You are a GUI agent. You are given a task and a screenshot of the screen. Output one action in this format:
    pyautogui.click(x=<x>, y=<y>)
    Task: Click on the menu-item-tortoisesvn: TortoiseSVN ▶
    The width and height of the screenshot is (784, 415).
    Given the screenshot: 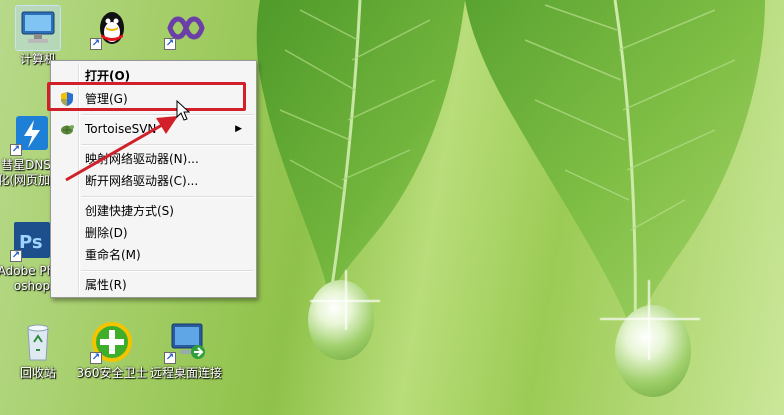 What is the action you would take?
    pyautogui.click(x=153, y=129)
    